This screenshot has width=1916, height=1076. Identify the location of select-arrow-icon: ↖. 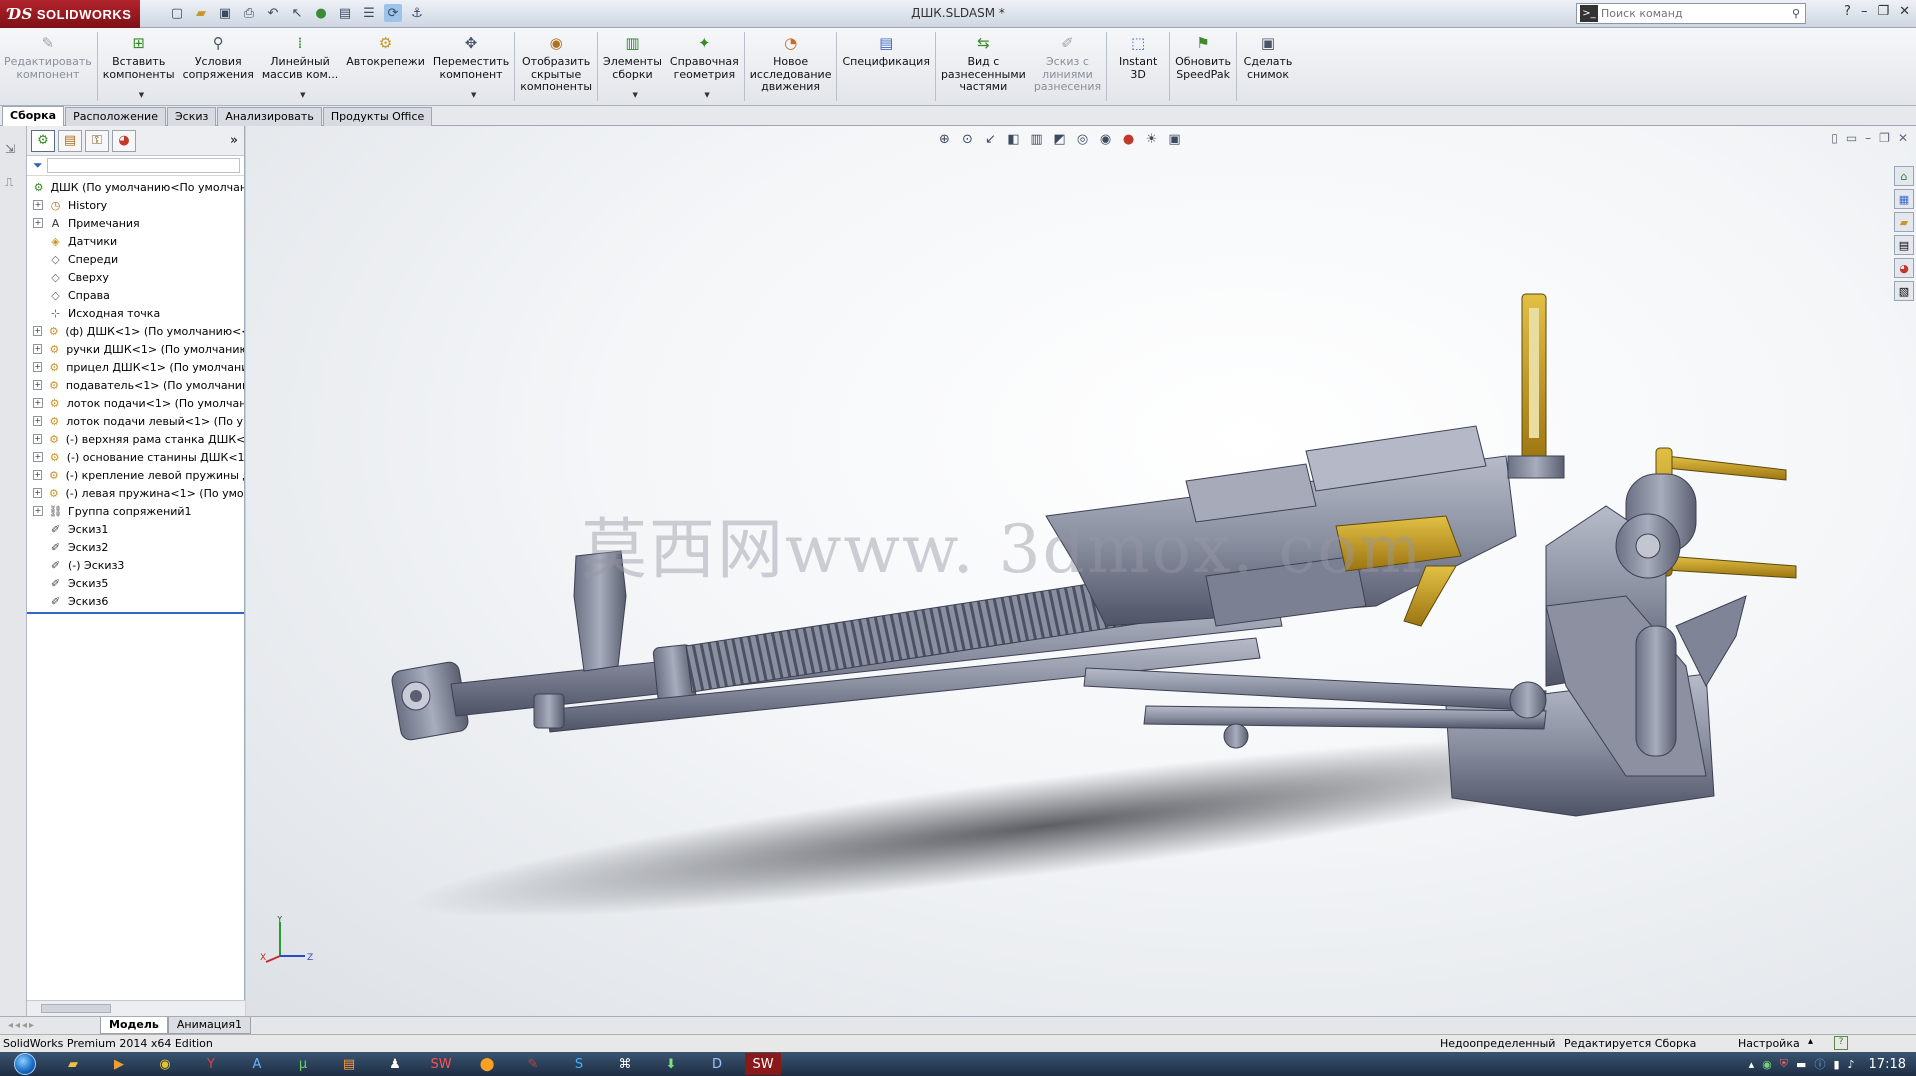
(297, 13).